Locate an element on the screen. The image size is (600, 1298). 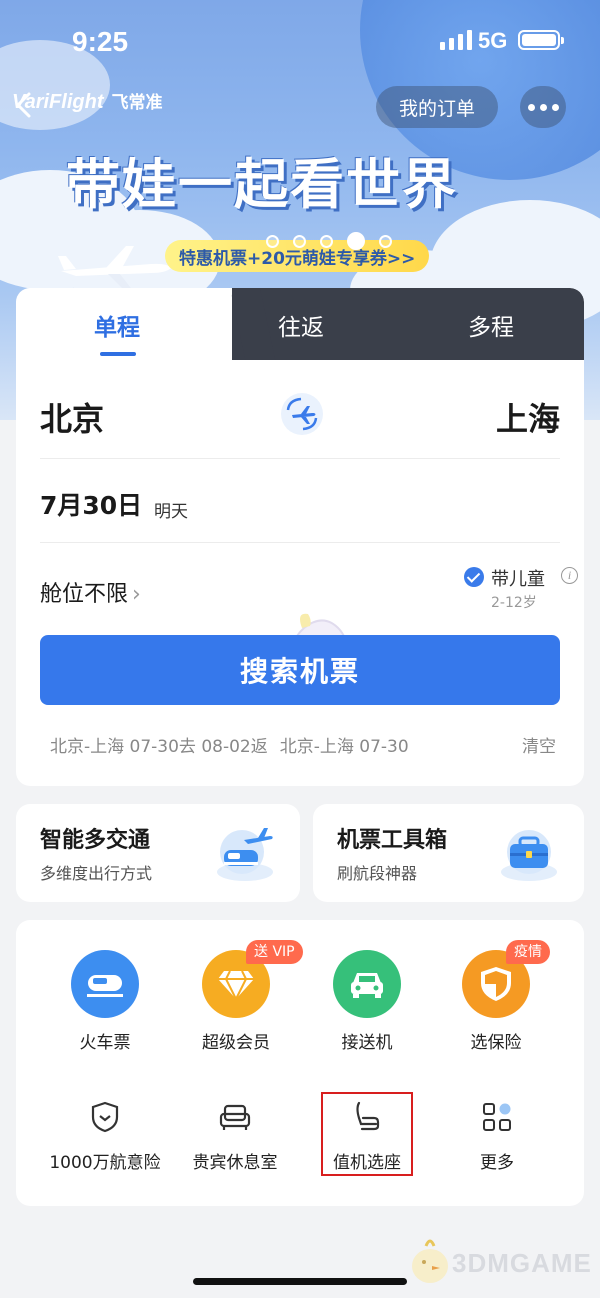
child-age-range: 2-12岁 is located at coordinates (514, 603).